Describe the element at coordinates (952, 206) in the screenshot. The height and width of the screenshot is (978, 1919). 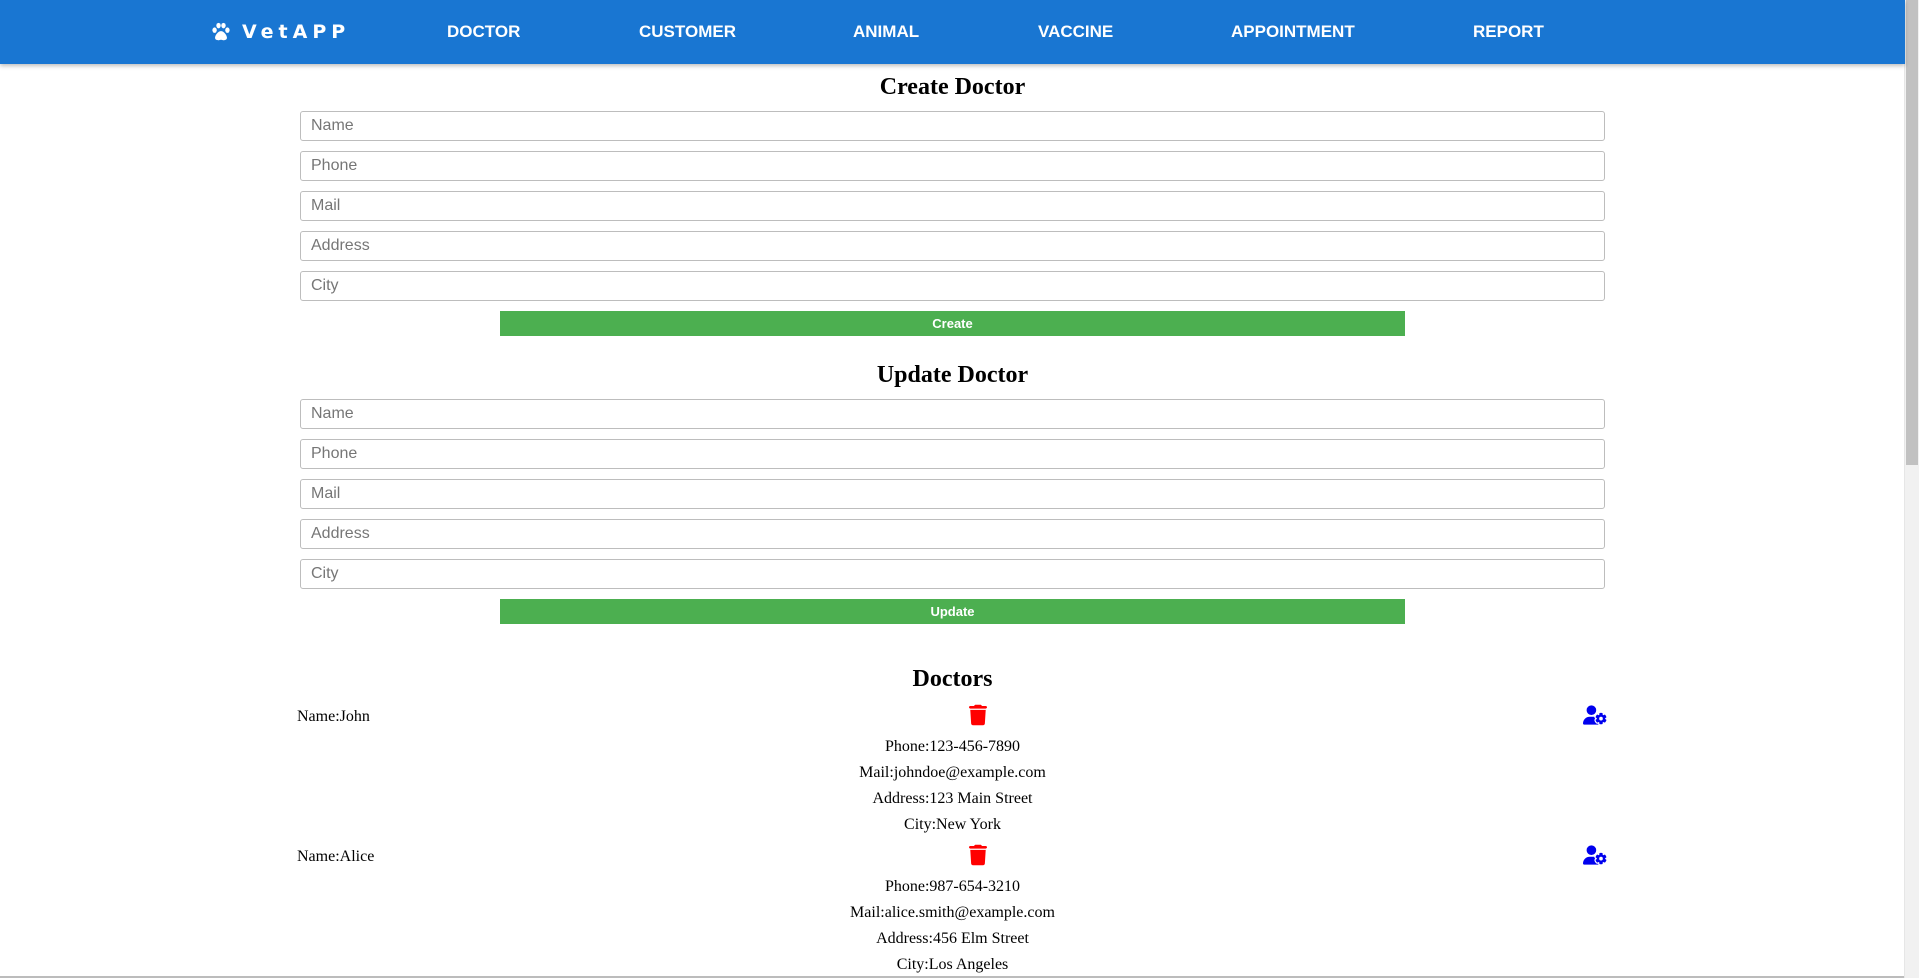
I see `create-mail-input` at that location.